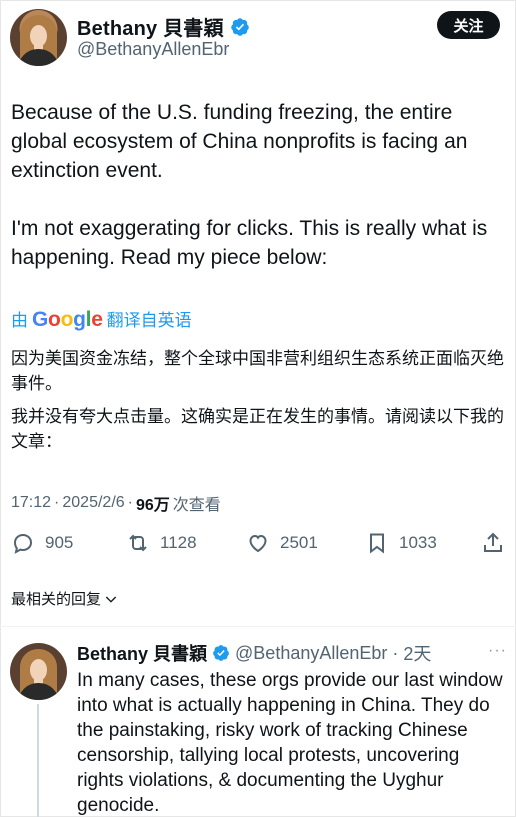 Image resolution: width=516 pixels, height=817 pixels. What do you see at coordinates (42, 543) in the screenshot?
I see `reply-button: 905` at bounding box center [42, 543].